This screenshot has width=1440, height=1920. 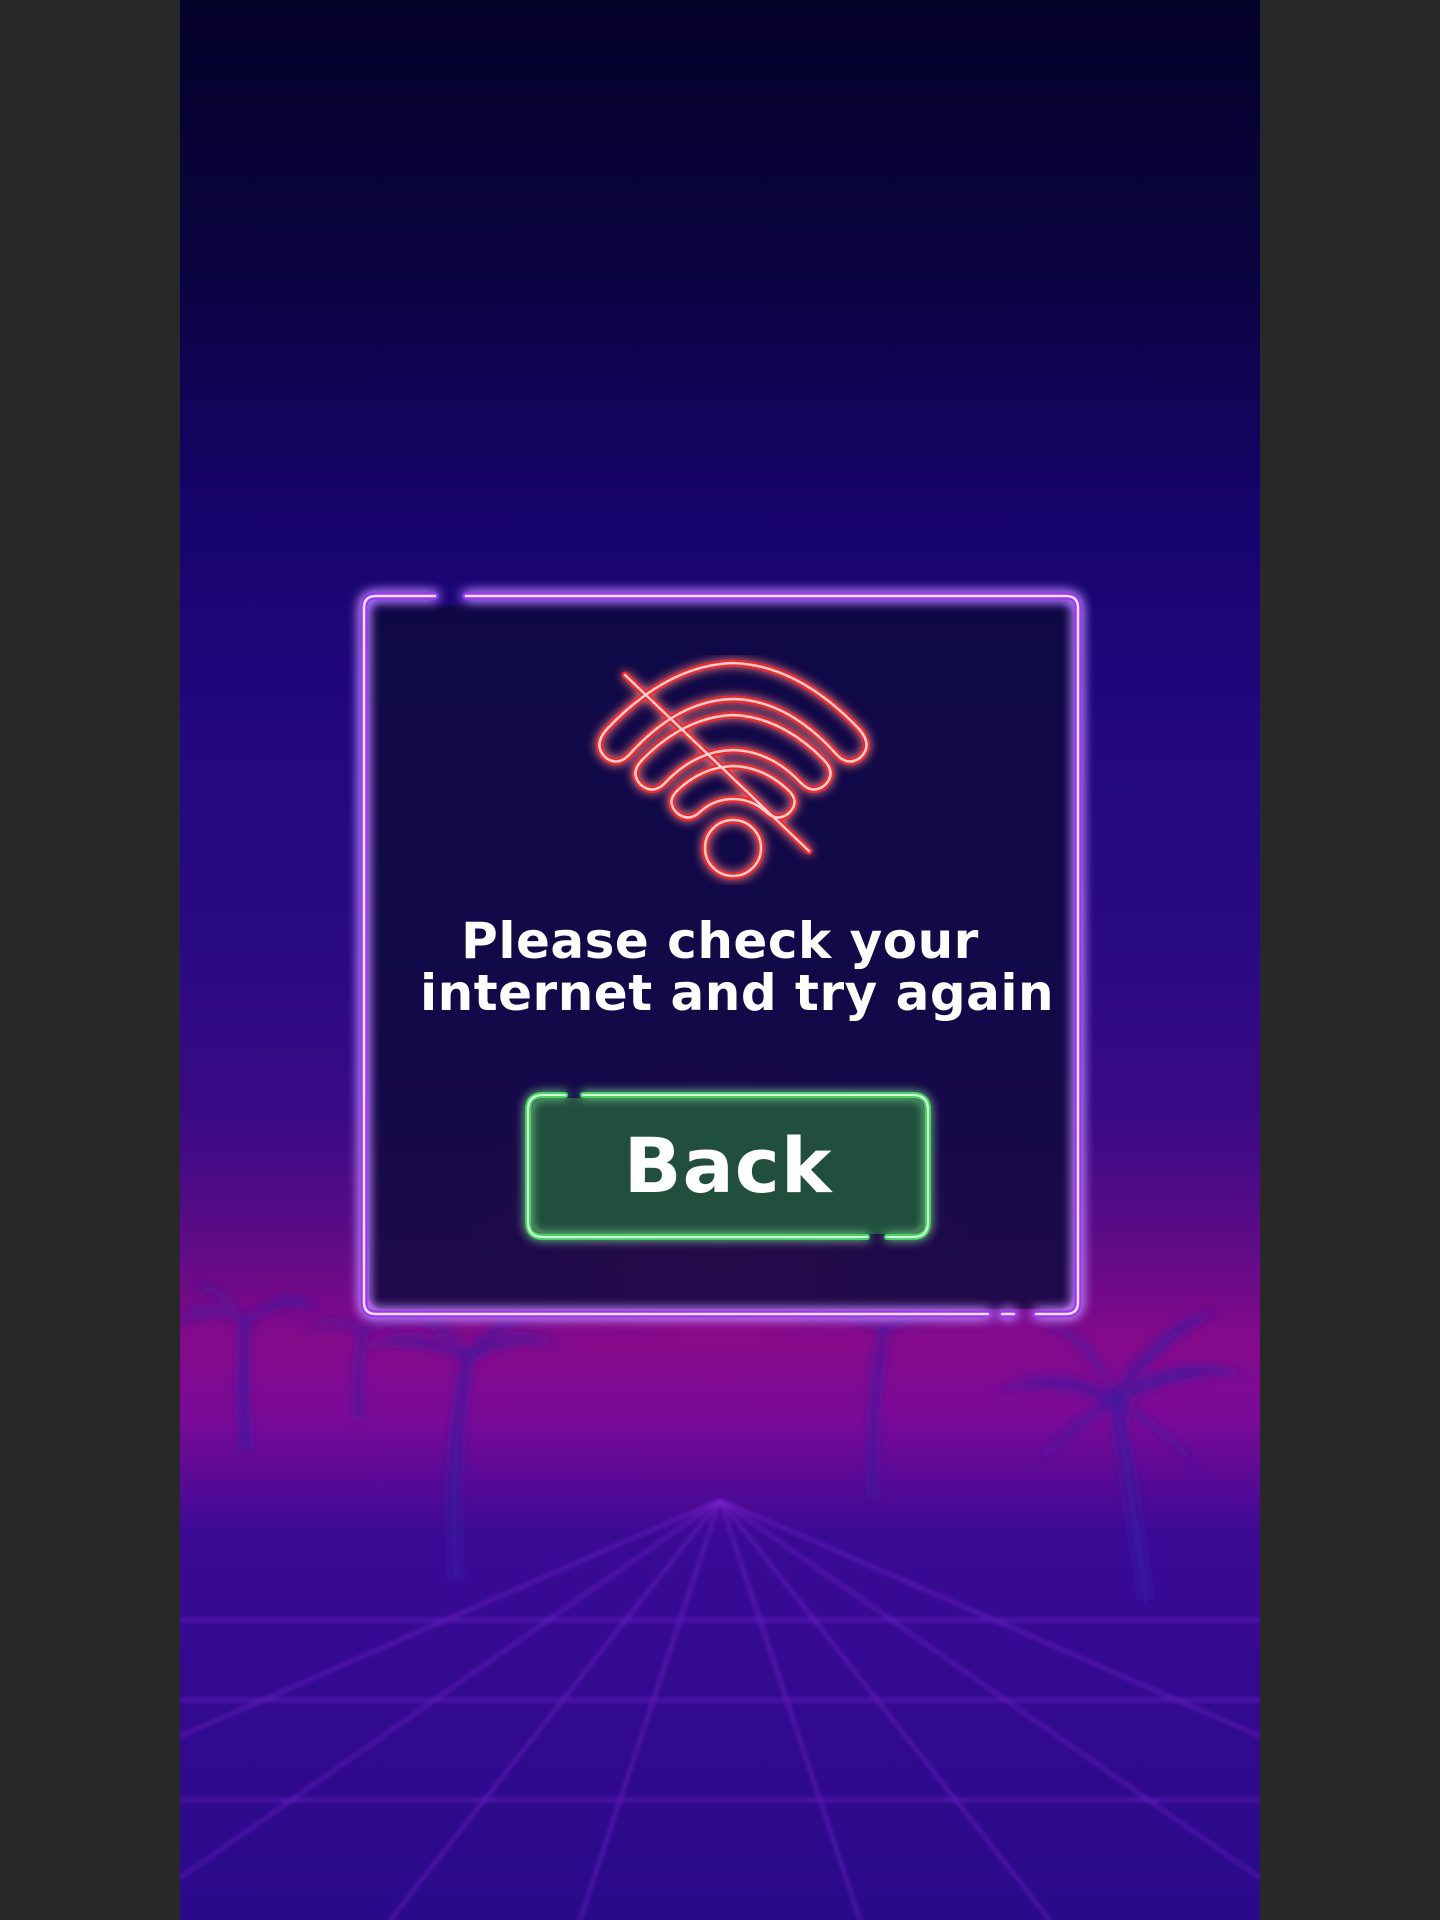 I want to click on wifi-off-icon, so click(x=733, y=769).